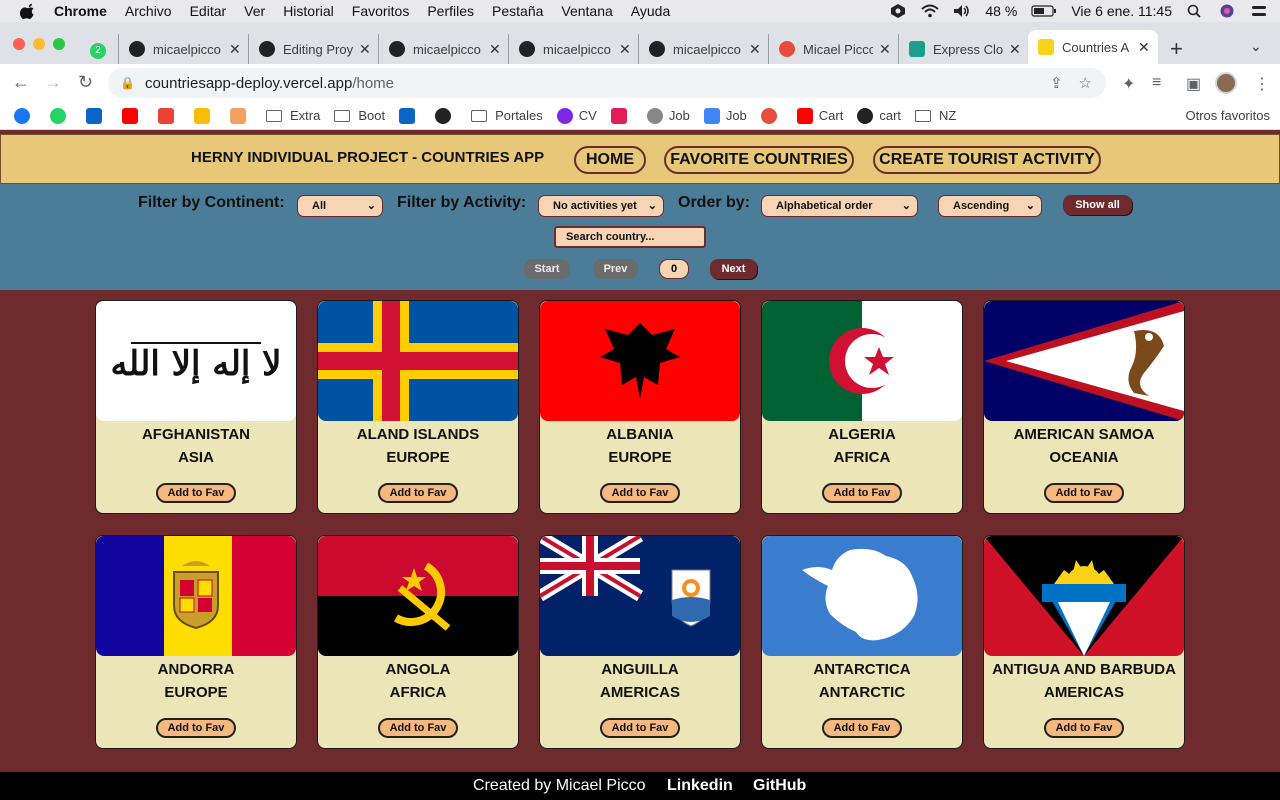 The width and height of the screenshot is (1280, 800). I want to click on tab-8-active: Countries A ✕, so click(1093, 47).